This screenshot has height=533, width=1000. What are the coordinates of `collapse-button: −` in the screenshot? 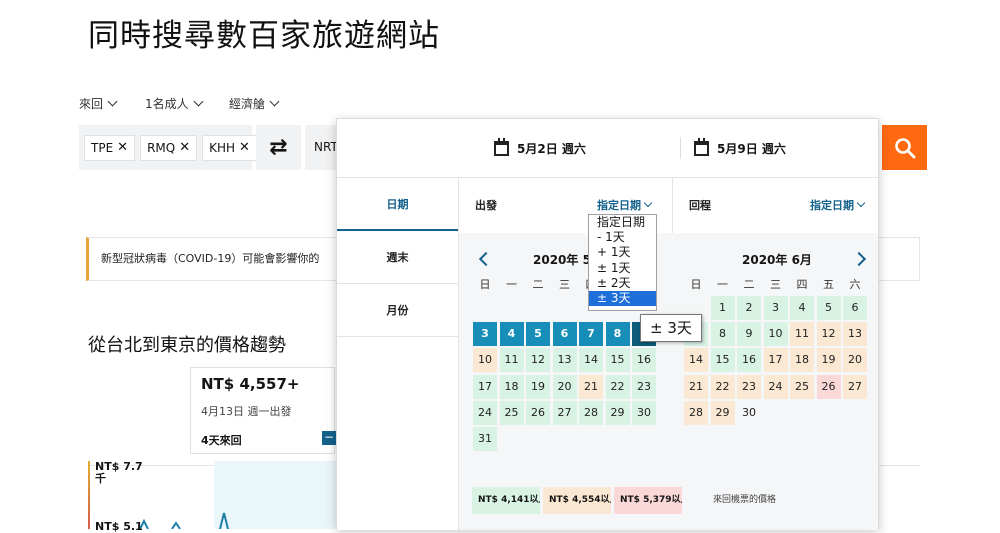 It's located at (329, 438).